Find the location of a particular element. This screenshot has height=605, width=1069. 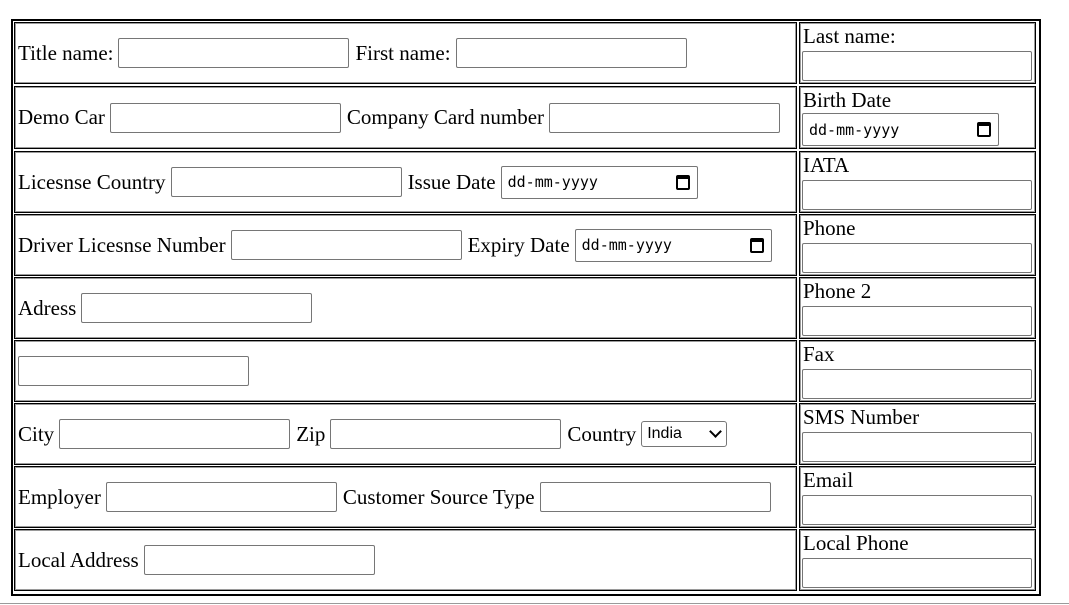

row-license-country: Licesnse Country Issue Date dd-mm-yyyy is located at coordinates (405, 182).